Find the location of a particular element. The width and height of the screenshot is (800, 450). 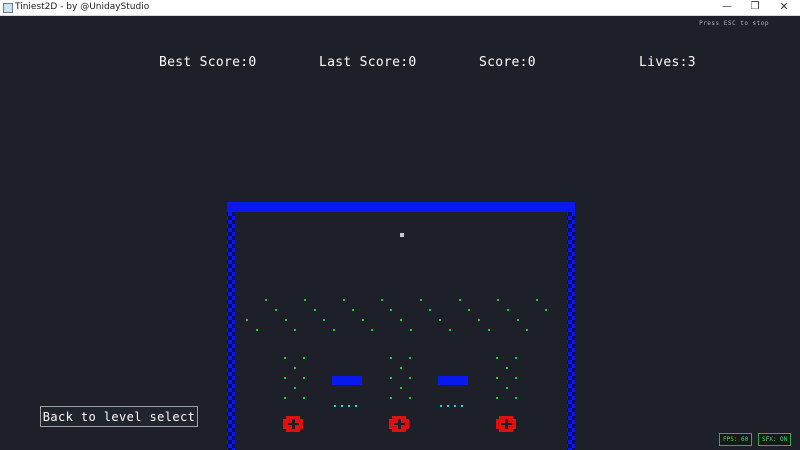

back-to-level-select-button: Back to level select is located at coordinates (119, 416).